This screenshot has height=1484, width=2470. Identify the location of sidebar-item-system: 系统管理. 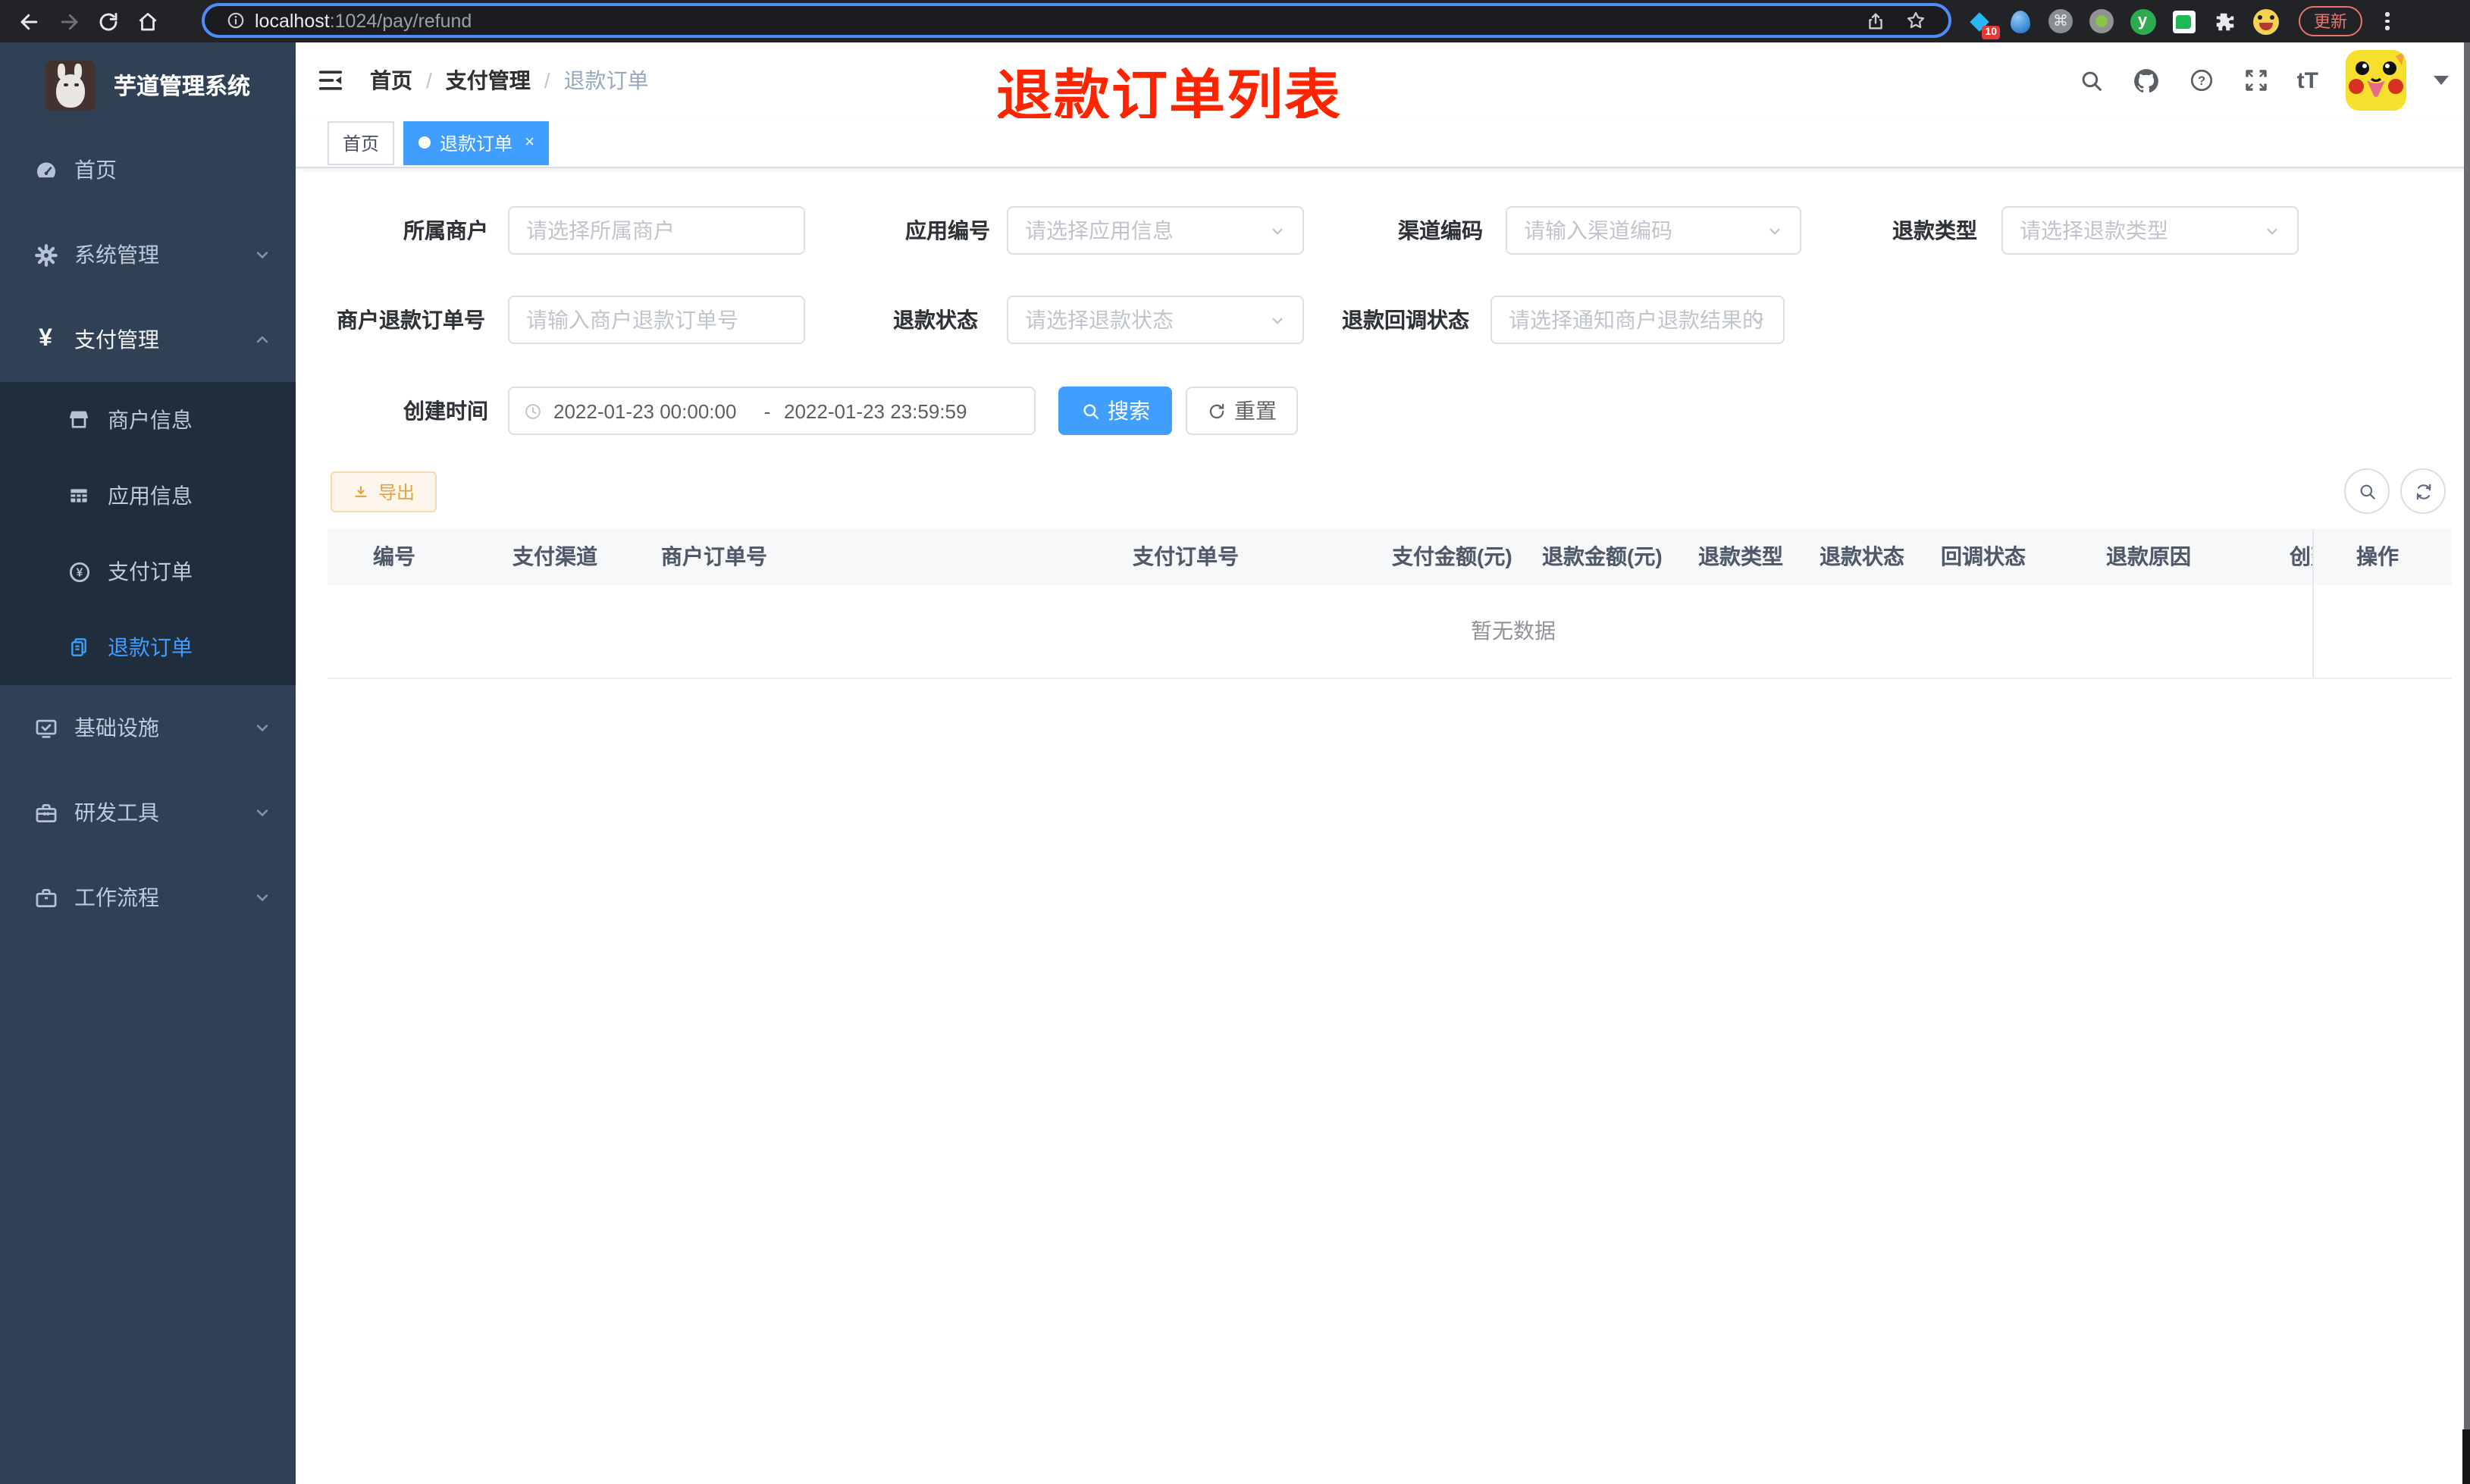
(148, 255).